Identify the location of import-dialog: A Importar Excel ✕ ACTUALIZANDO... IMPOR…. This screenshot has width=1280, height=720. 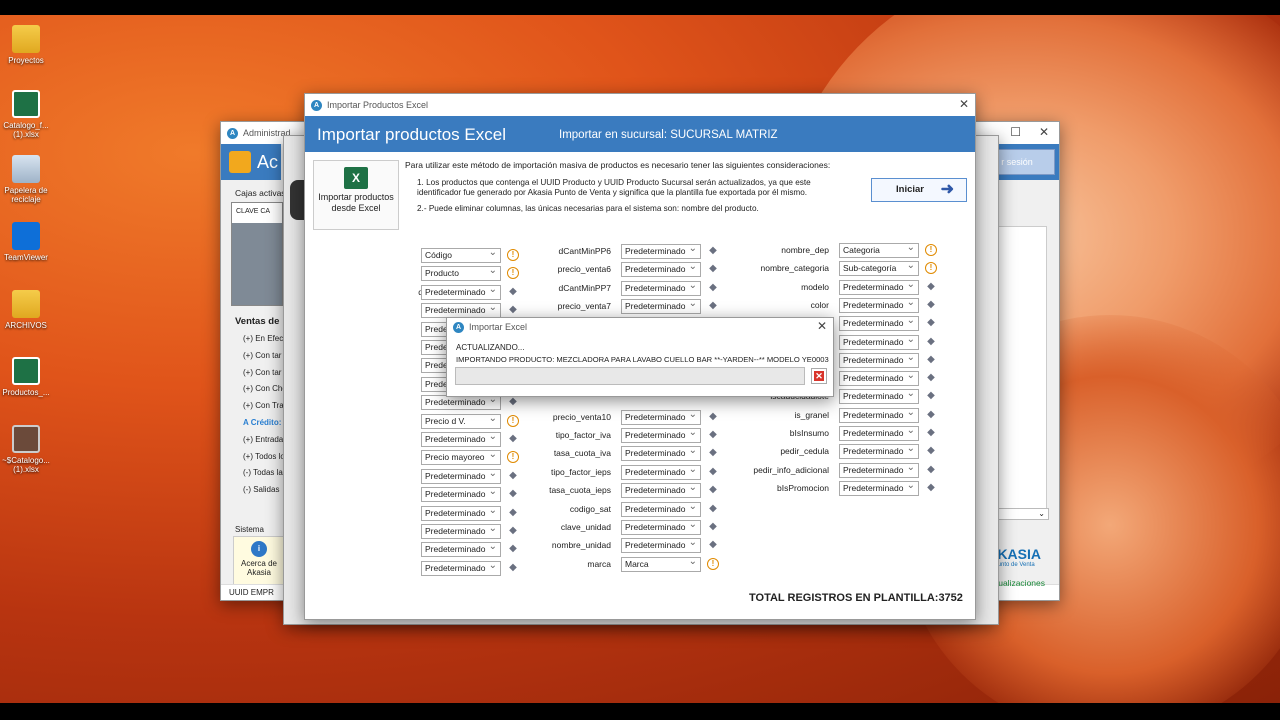
(640, 357).